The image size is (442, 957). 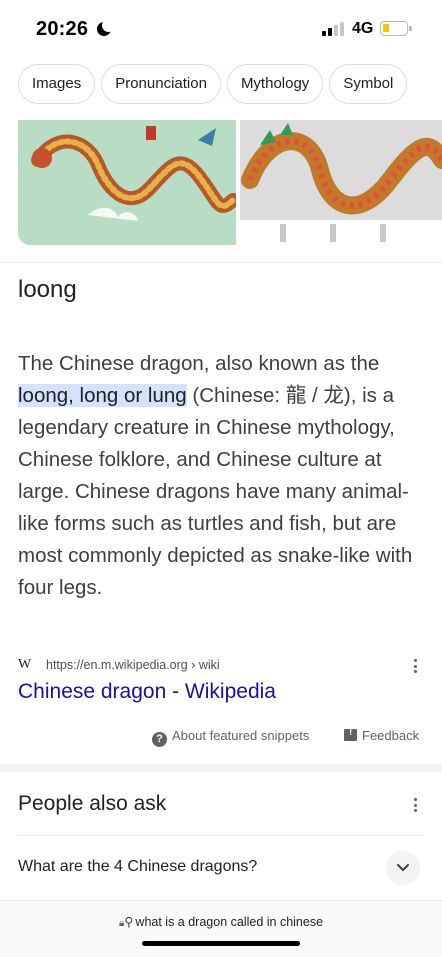 What do you see at coordinates (147, 692) in the screenshot?
I see `result-title-link: Chinese dragon - Wikipedia` at bounding box center [147, 692].